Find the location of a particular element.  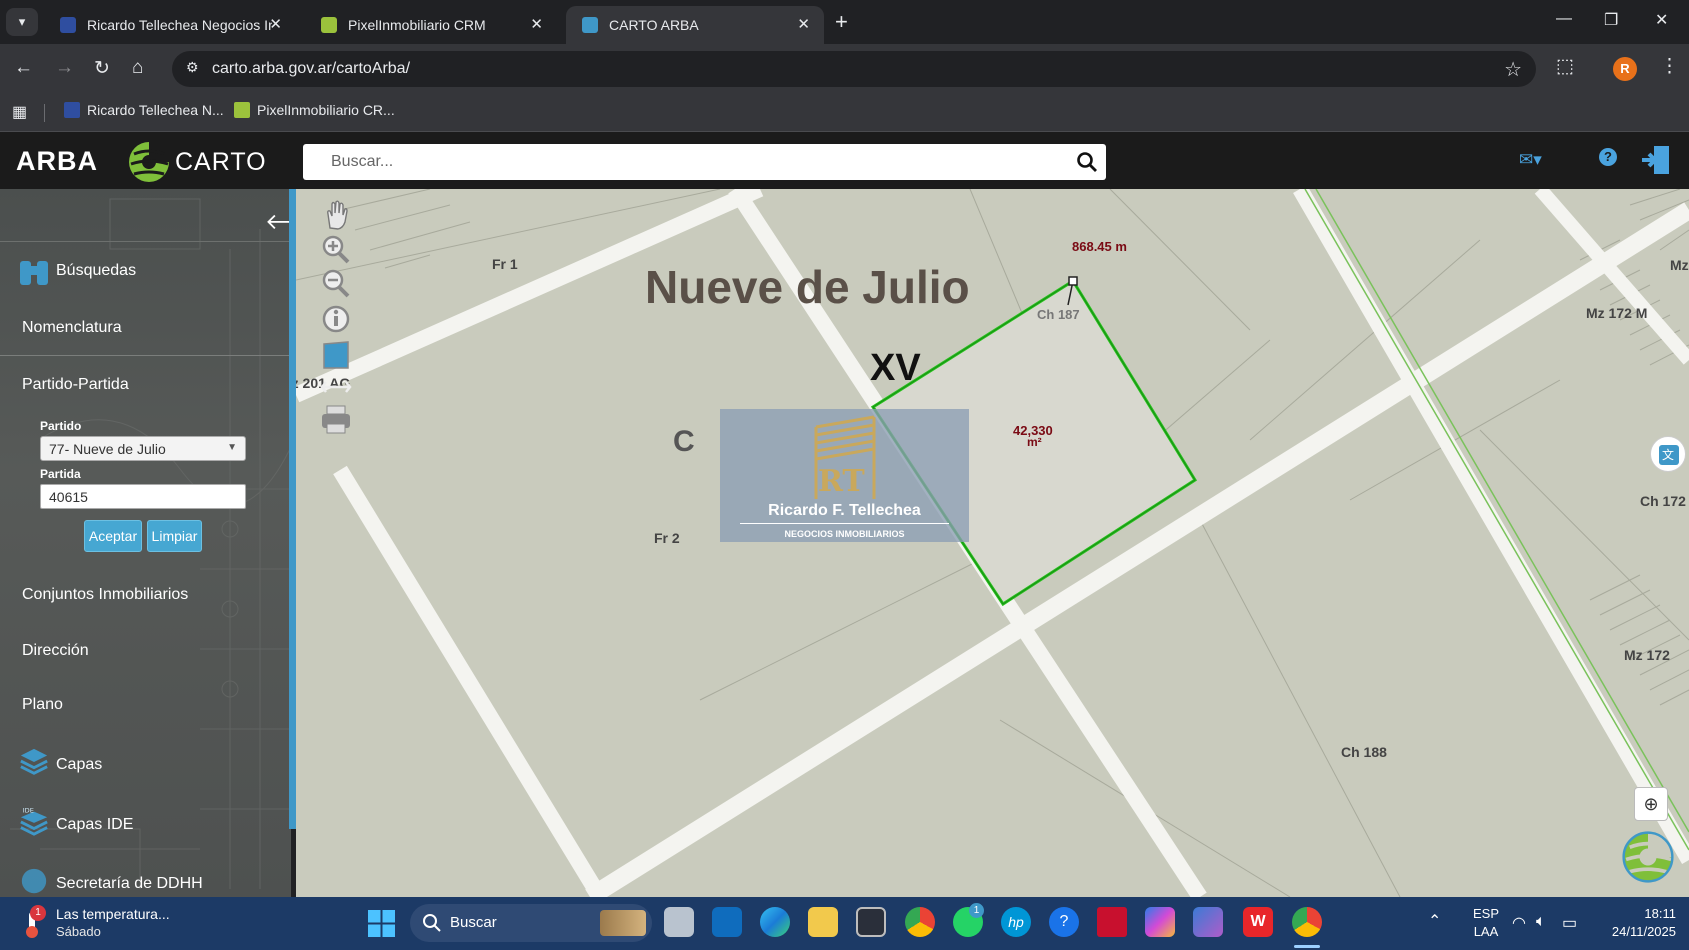

task-view-icon is located at coordinates (679, 922).